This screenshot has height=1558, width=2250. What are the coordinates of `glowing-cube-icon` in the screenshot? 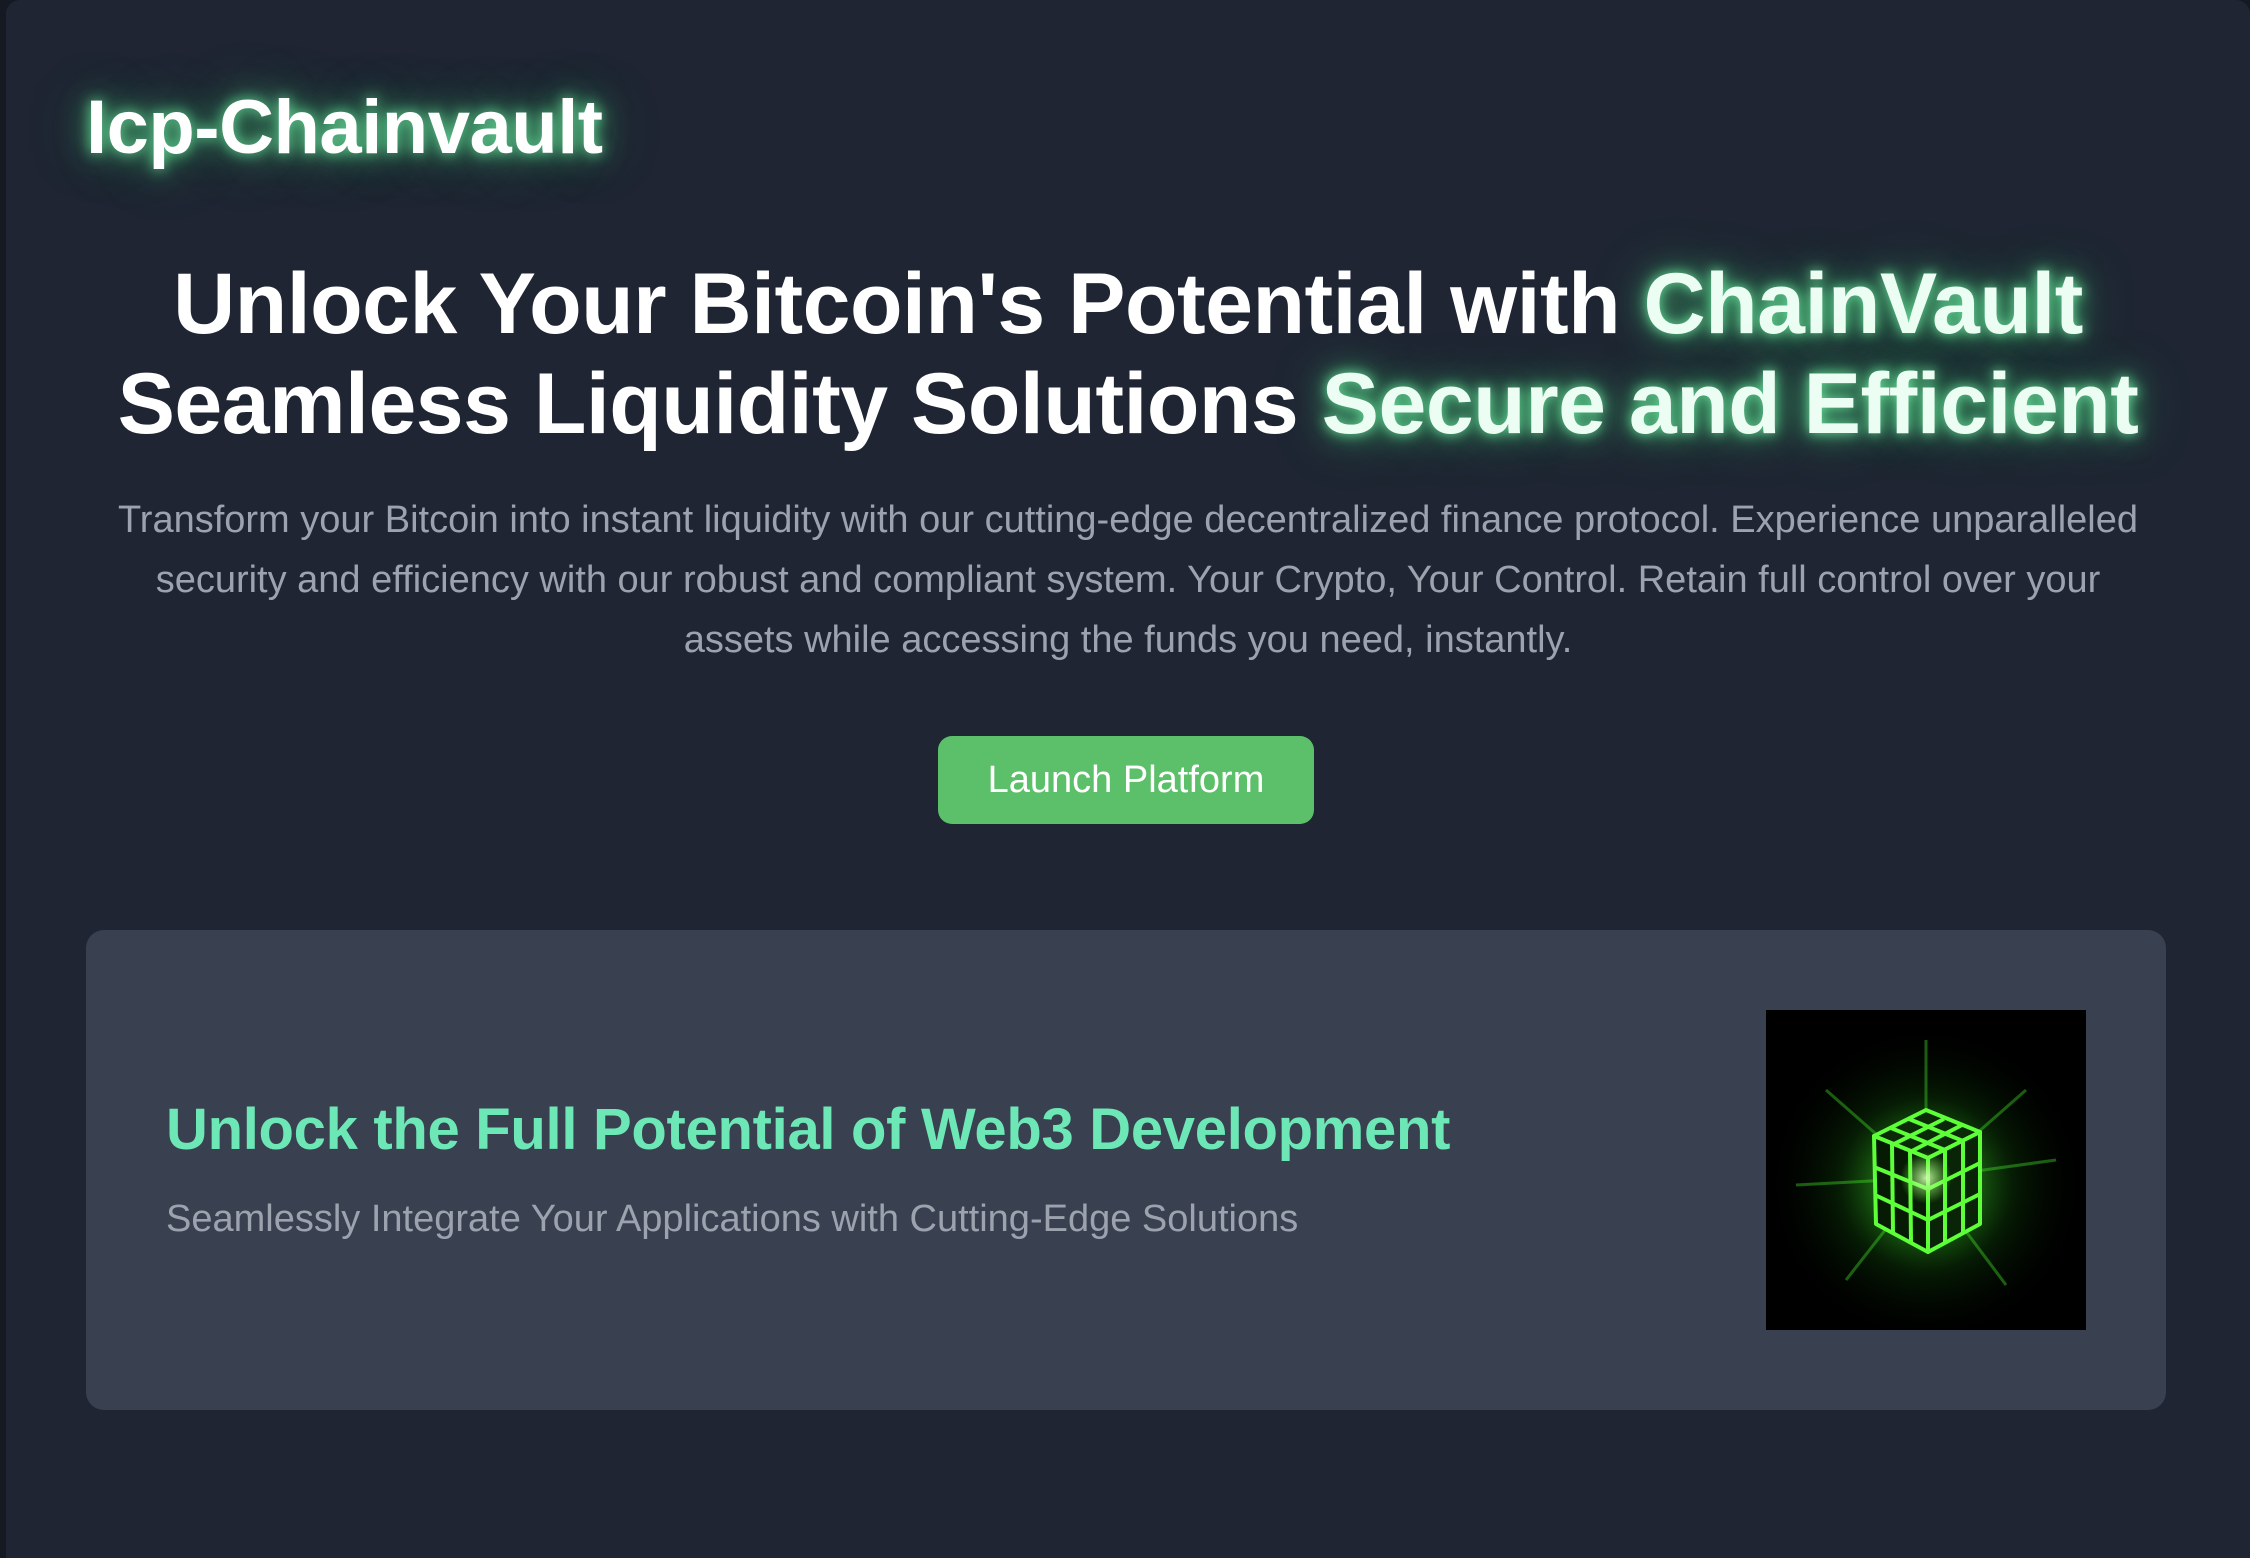 It's located at (1926, 1170).